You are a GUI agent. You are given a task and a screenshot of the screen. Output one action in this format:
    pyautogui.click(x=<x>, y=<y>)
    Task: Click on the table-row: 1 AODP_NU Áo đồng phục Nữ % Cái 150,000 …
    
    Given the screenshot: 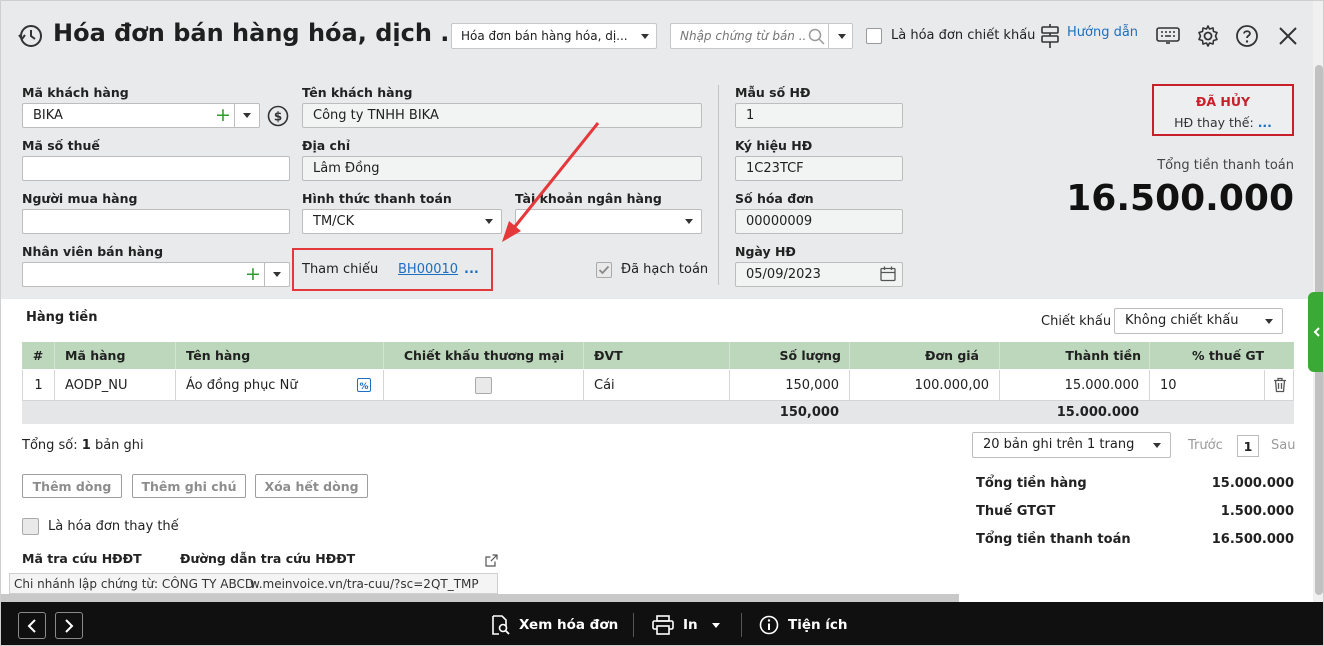 What is the action you would take?
    pyautogui.click(x=658, y=385)
    